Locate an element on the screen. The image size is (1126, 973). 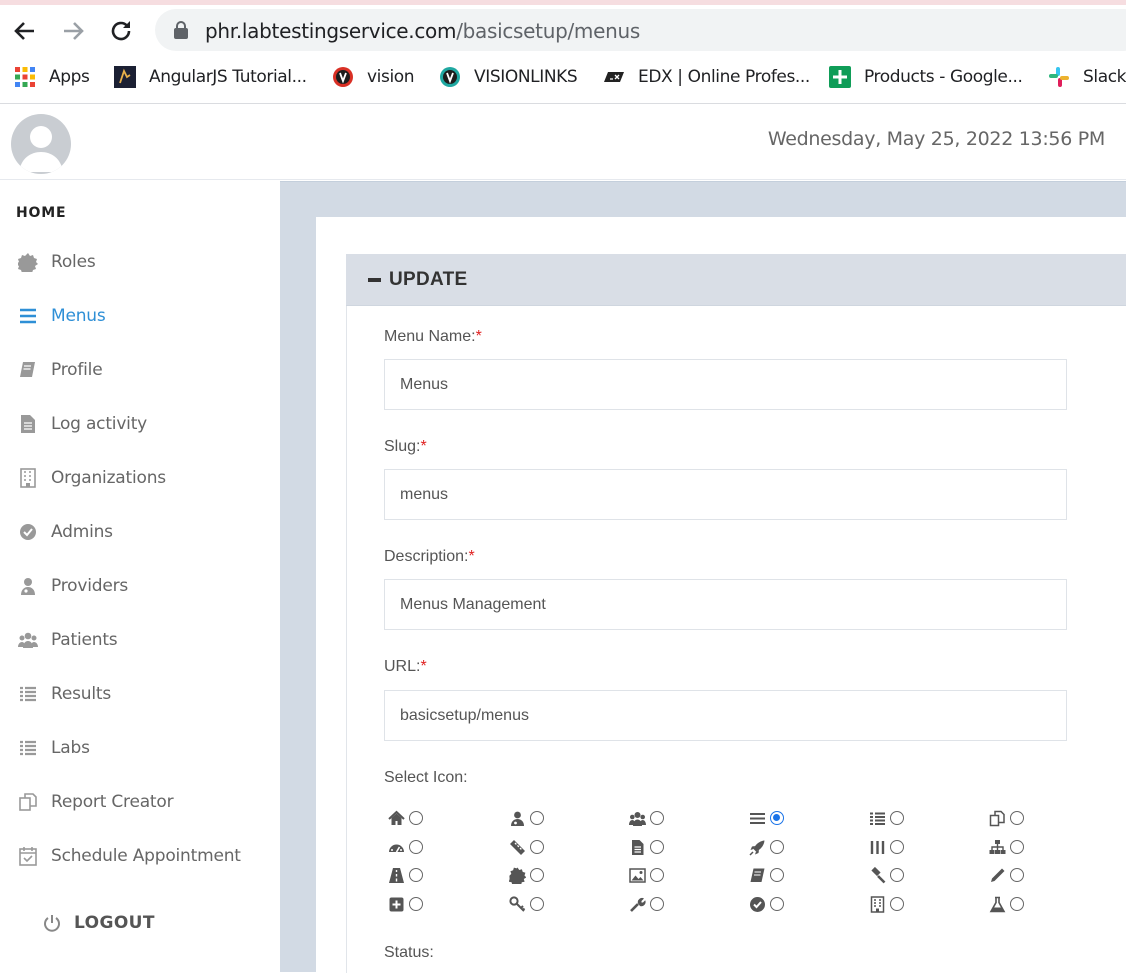
menu-name-input is located at coordinates (725, 384).